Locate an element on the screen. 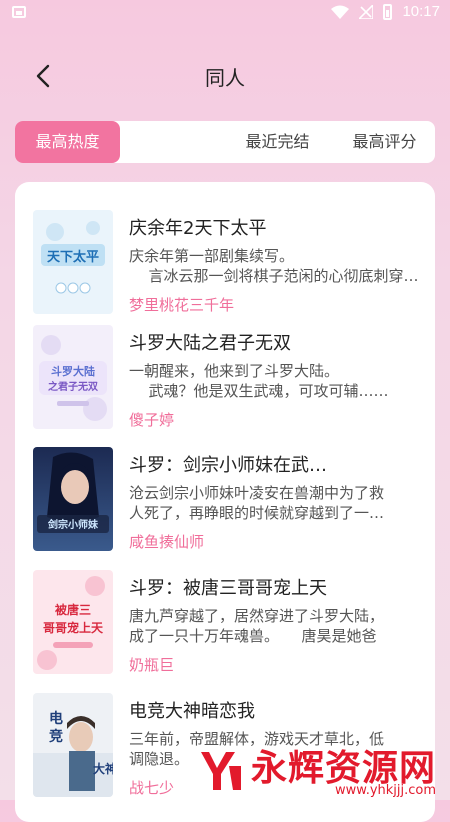 Image resolution: width=450 pixels, height=822 pixels. book-cover: 天下太平 is located at coordinates (73, 262).